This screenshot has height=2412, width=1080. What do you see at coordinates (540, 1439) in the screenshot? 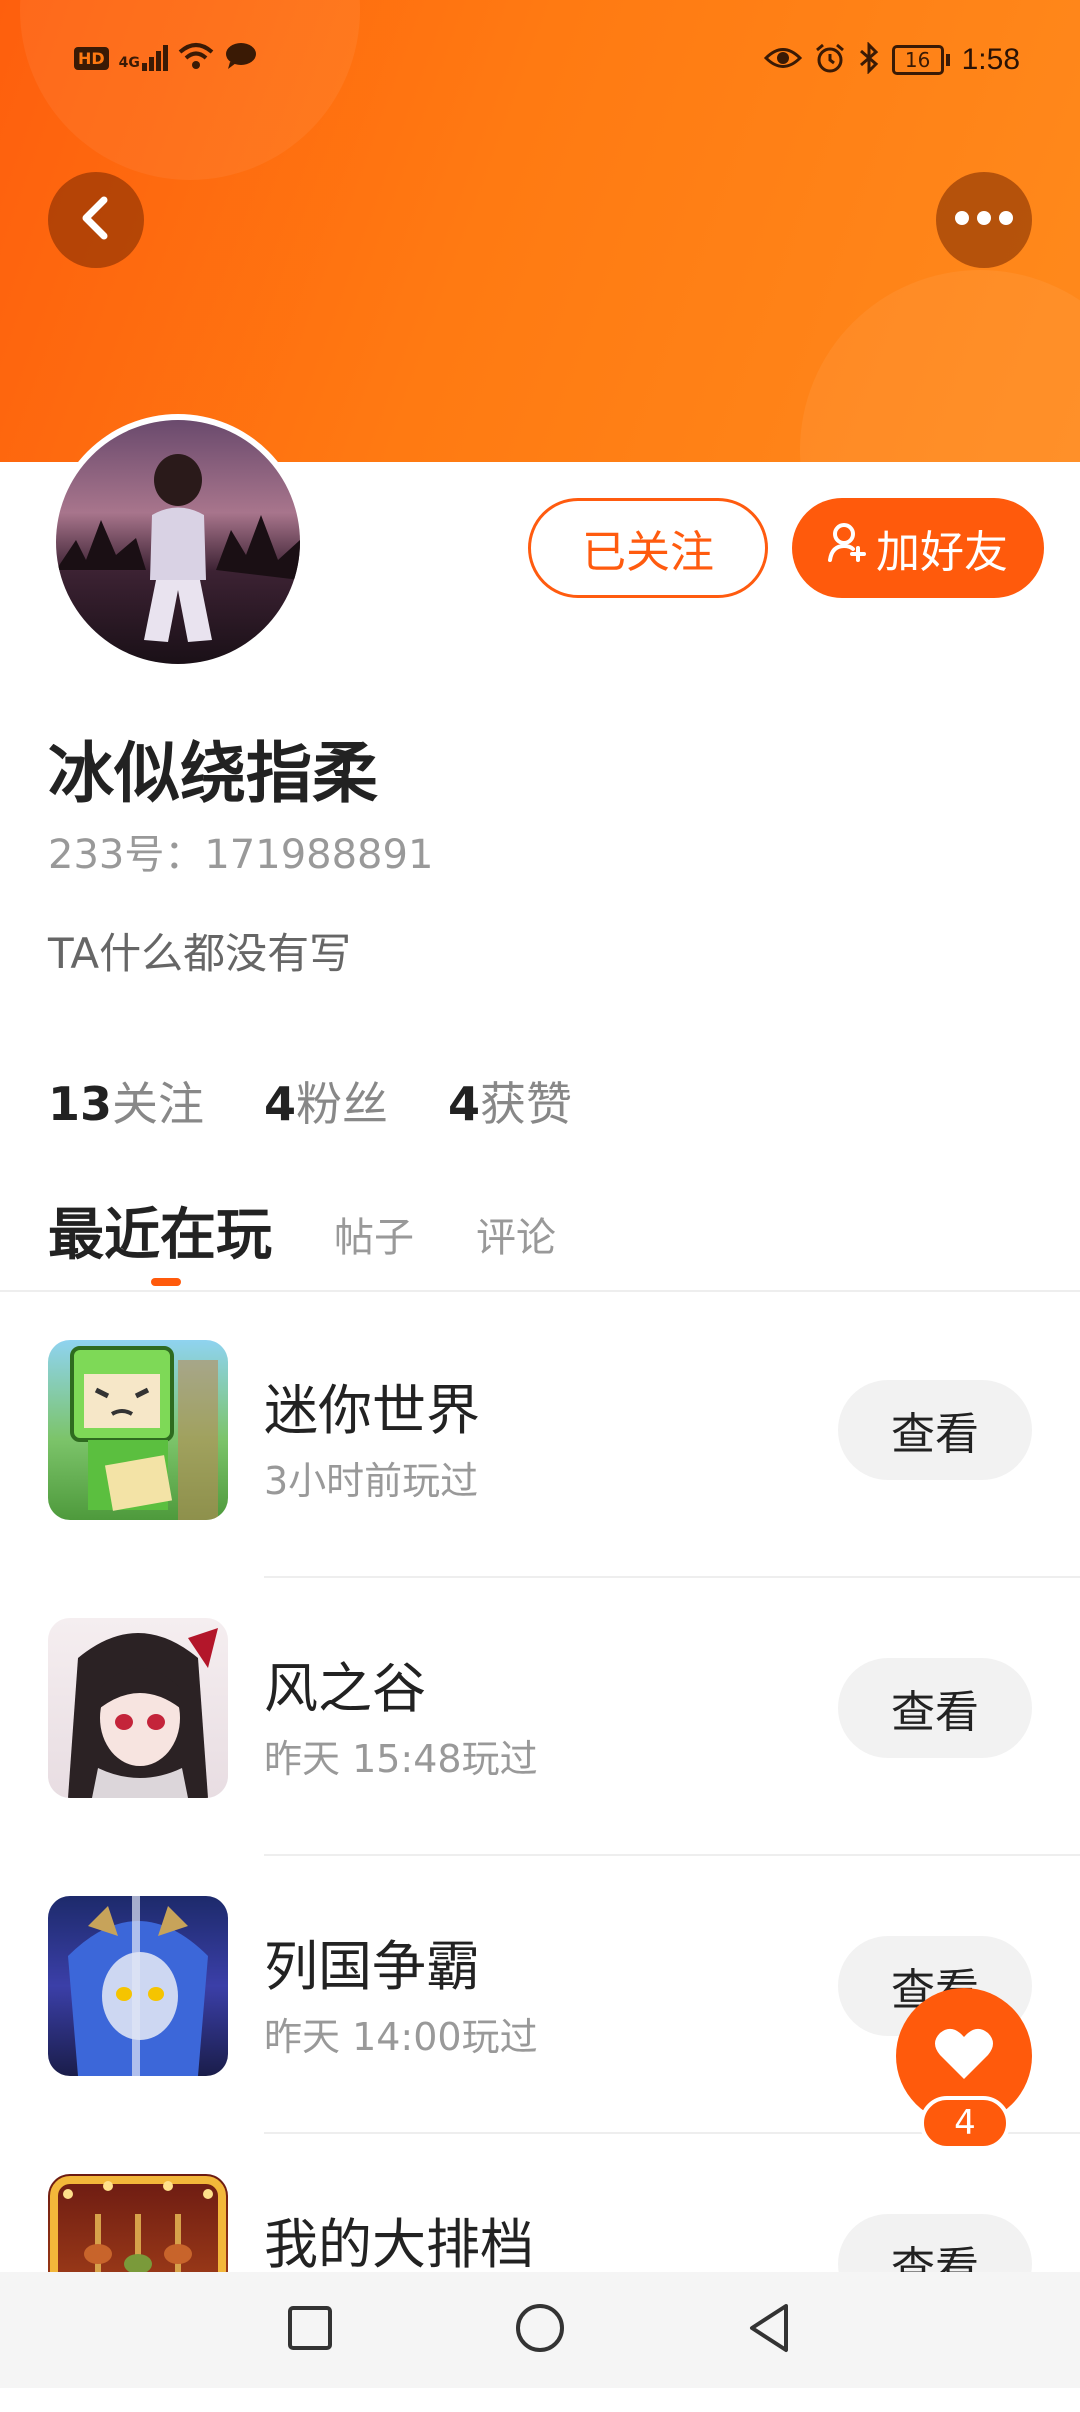
I see `list-item: 迷你世界 3小时前玩过 查看` at bounding box center [540, 1439].